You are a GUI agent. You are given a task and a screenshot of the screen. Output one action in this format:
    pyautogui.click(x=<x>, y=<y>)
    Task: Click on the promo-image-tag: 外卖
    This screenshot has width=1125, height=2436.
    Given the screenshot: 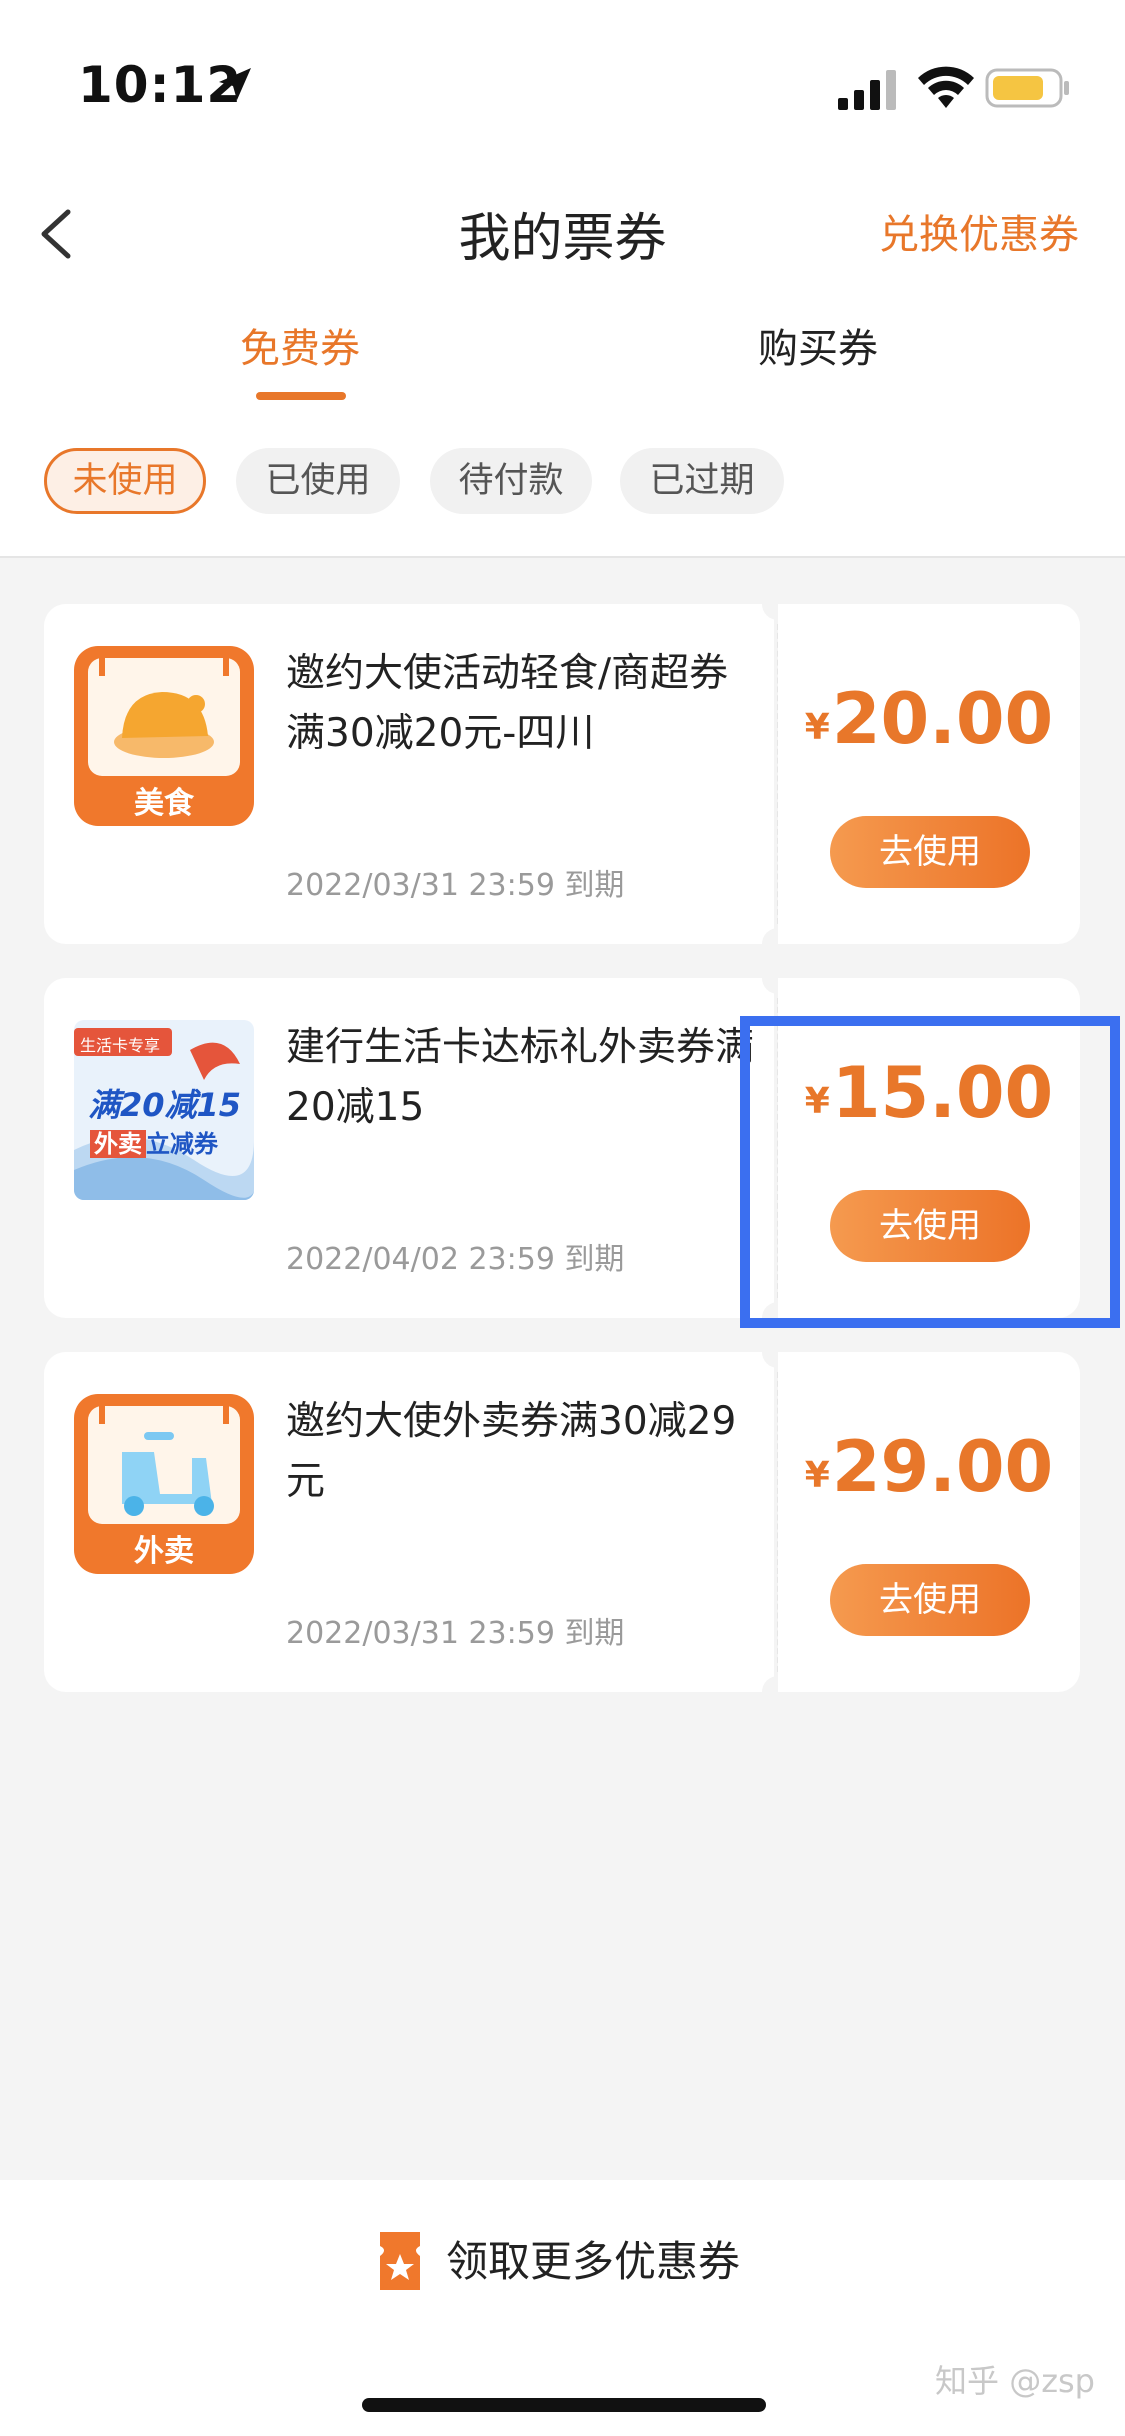 What is the action you would take?
    pyautogui.click(x=118, y=1144)
    